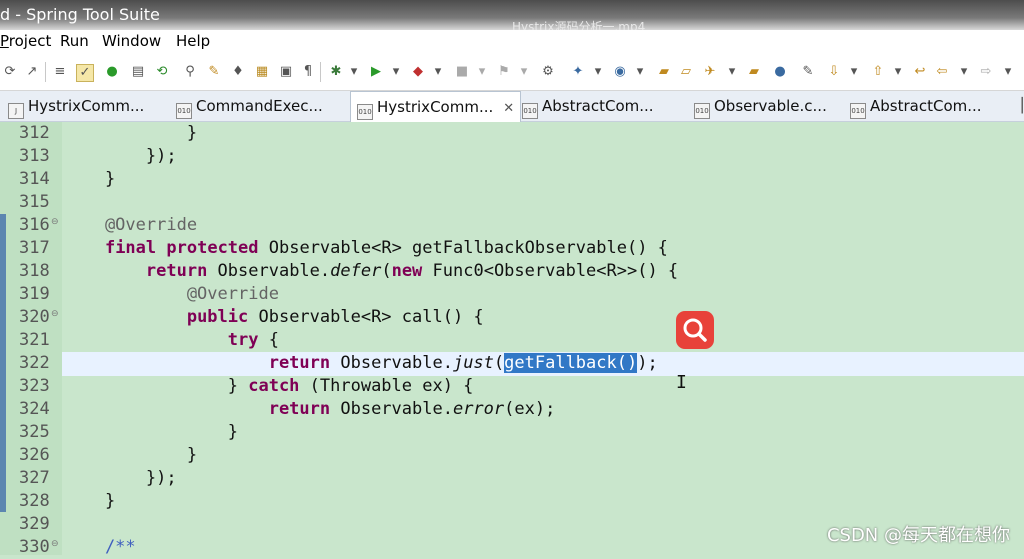 The image size is (1024, 559). What do you see at coordinates (710, 72) in the screenshot?
I see `open-task-icon: ✈` at bounding box center [710, 72].